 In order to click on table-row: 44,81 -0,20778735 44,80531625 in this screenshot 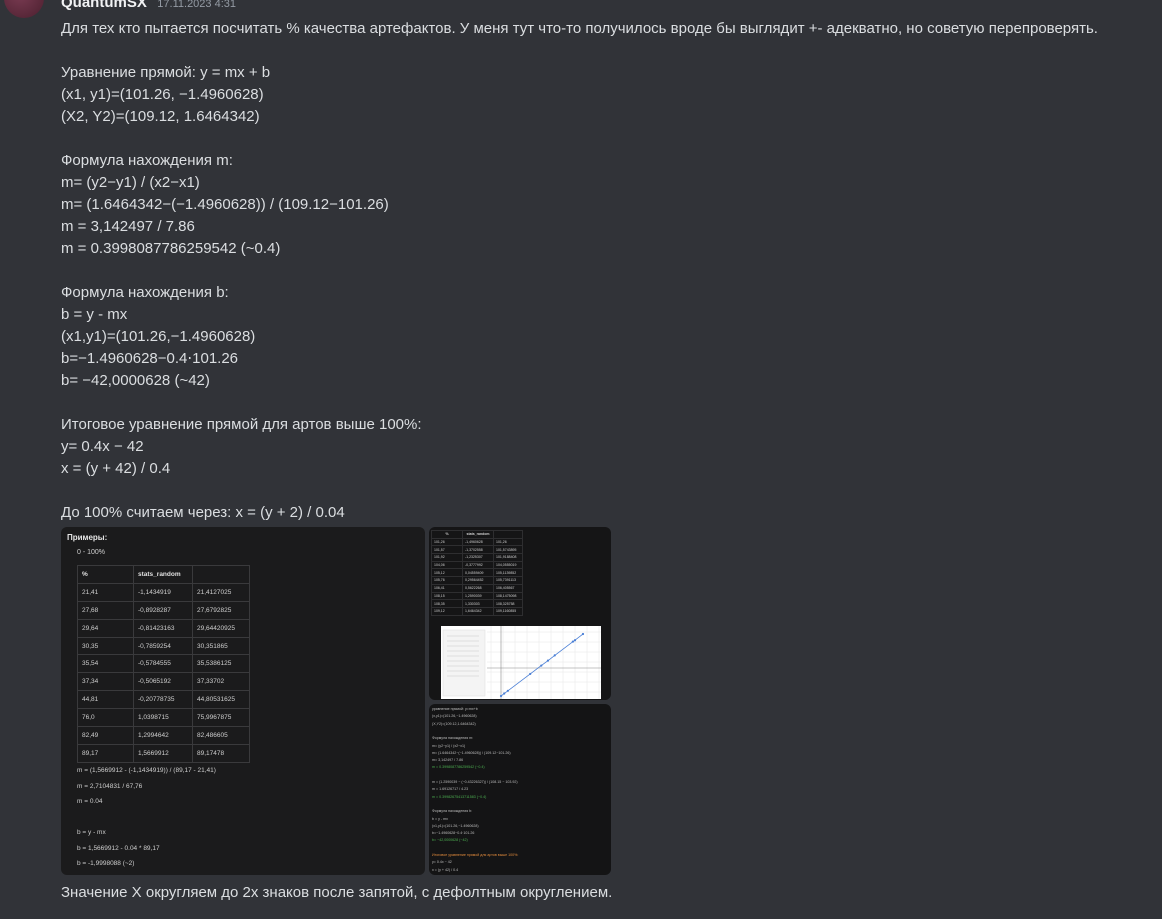, I will do `click(163, 700)`.